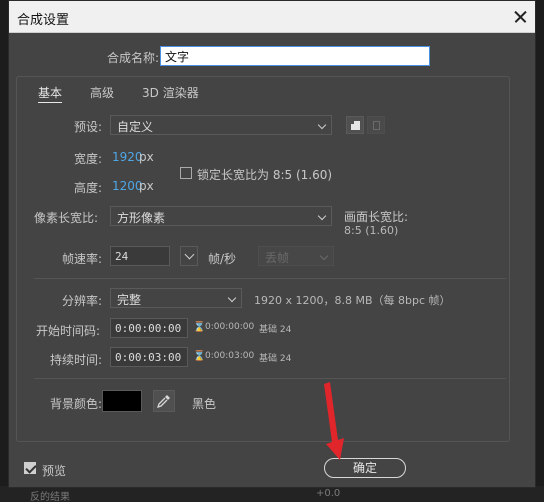  I want to click on frame-rate-unit: 帧/秒, so click(222, 259).